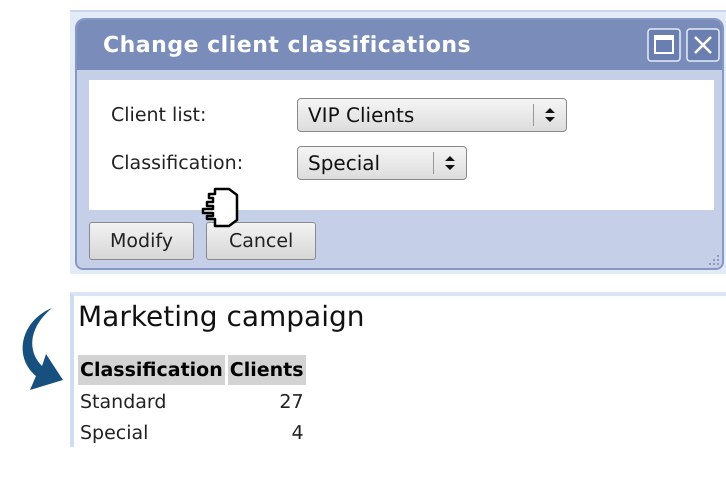  Describe the element at coordinates (123, 402) in the screenshot. I see `table-cell-text: Standard` at that location.